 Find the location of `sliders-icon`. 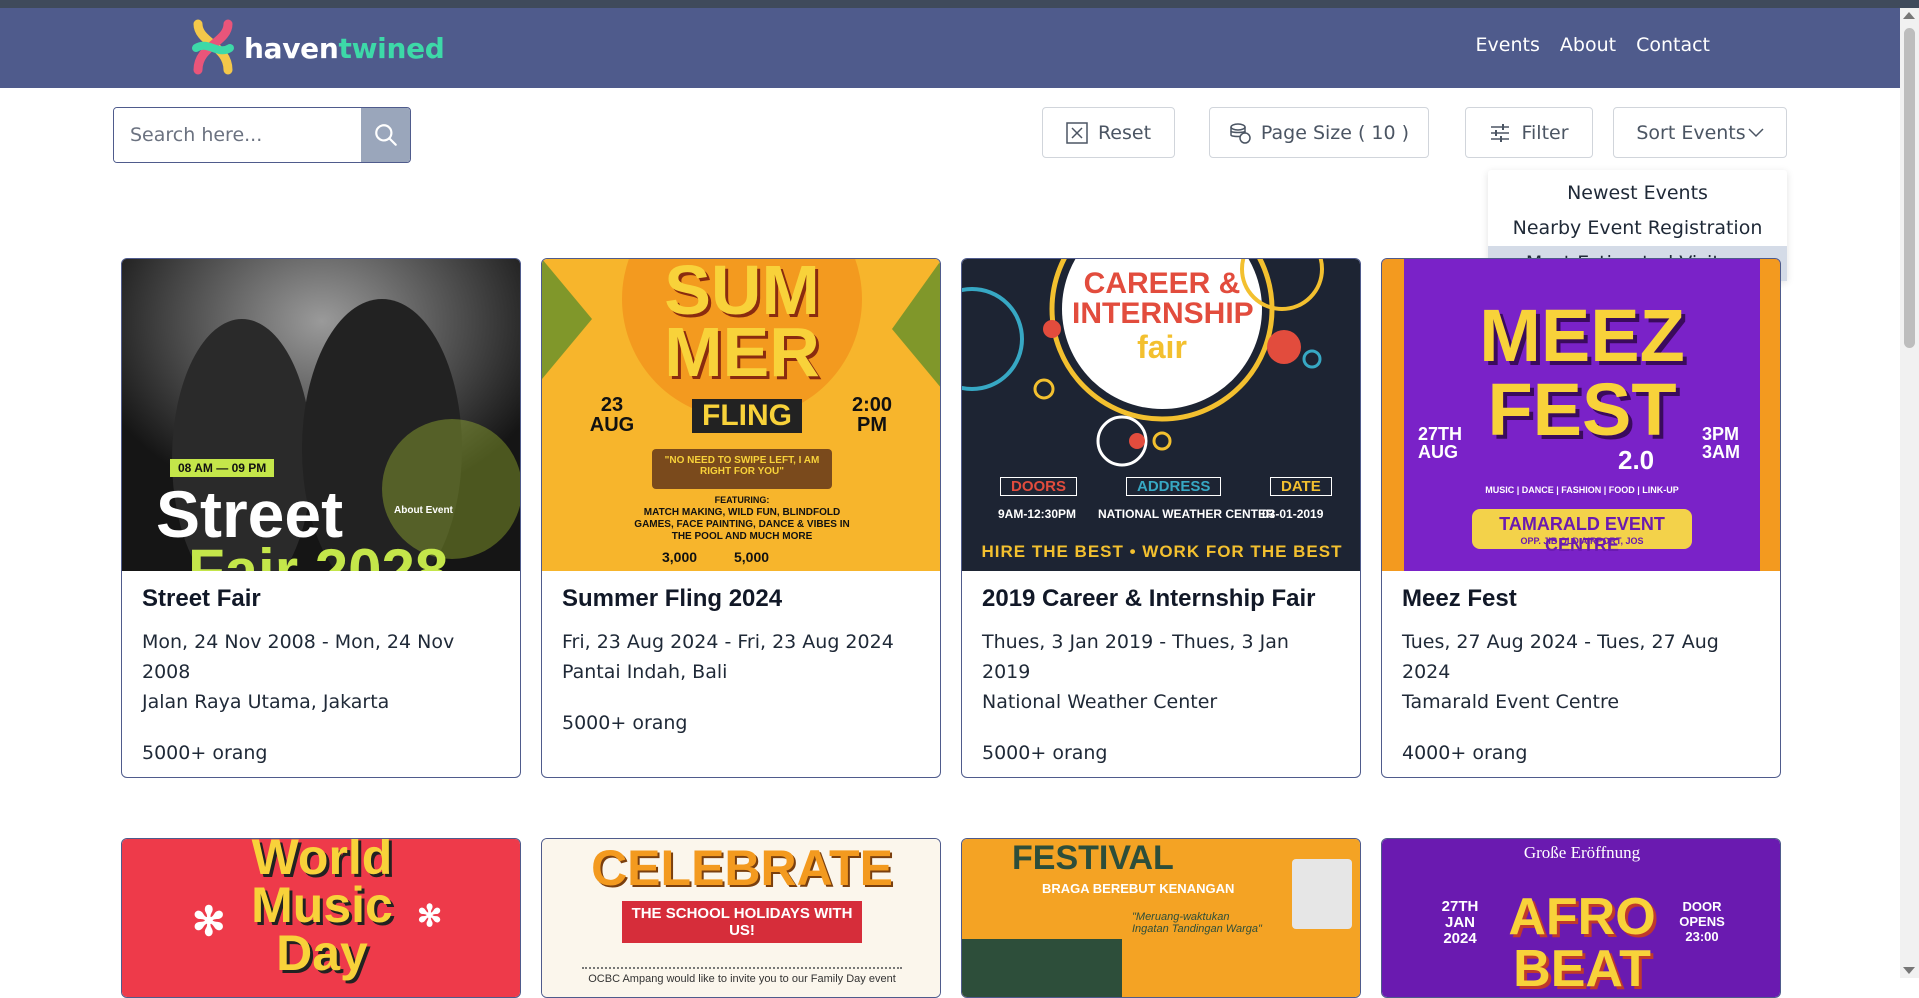

sliders-icon is located at coordinates (1500, 132).